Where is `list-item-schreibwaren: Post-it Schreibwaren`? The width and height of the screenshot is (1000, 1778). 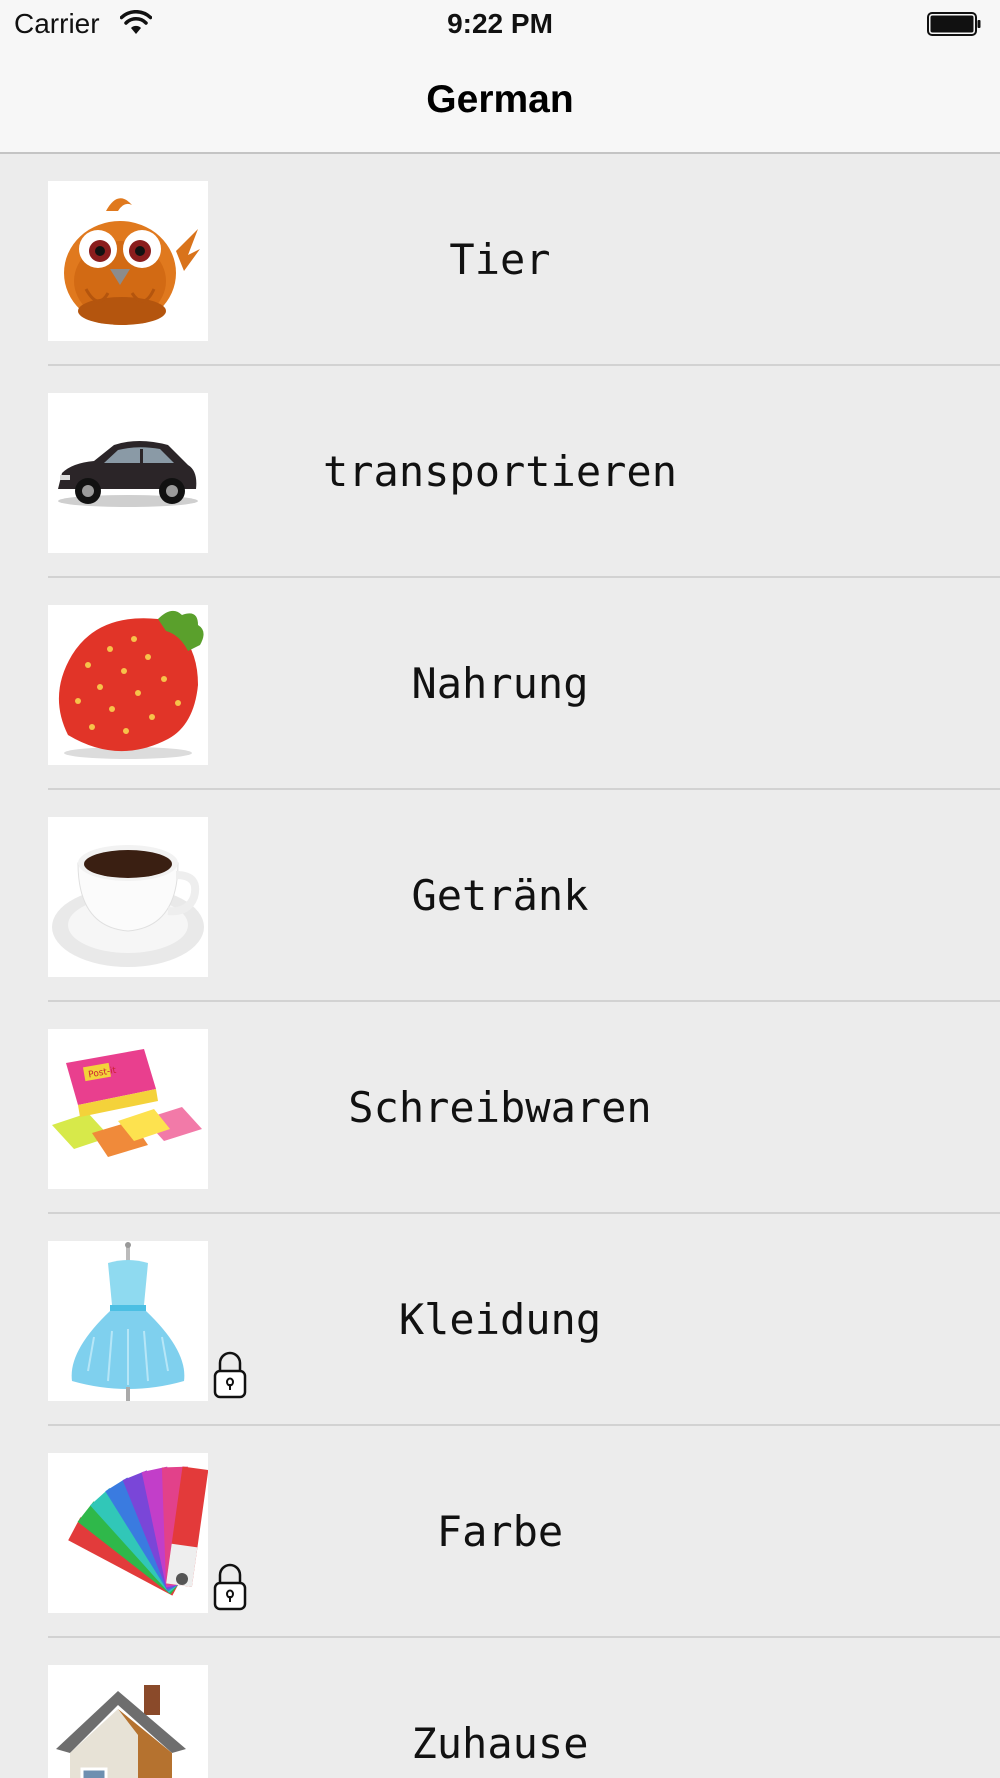 list-item-schreibwaren: Post-it Schreibwaren is located at coordinates (500, 1108).